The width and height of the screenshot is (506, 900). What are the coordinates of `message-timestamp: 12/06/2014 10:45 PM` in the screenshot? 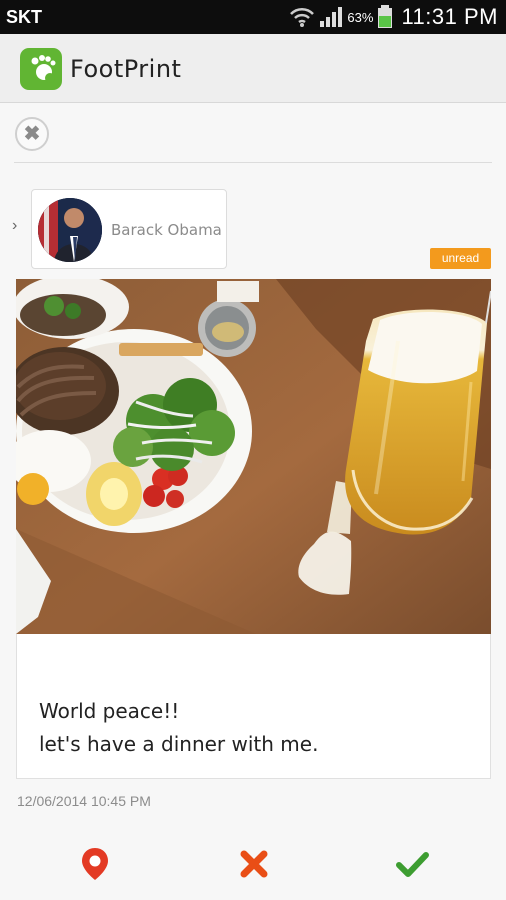 It's located at (84, 801).